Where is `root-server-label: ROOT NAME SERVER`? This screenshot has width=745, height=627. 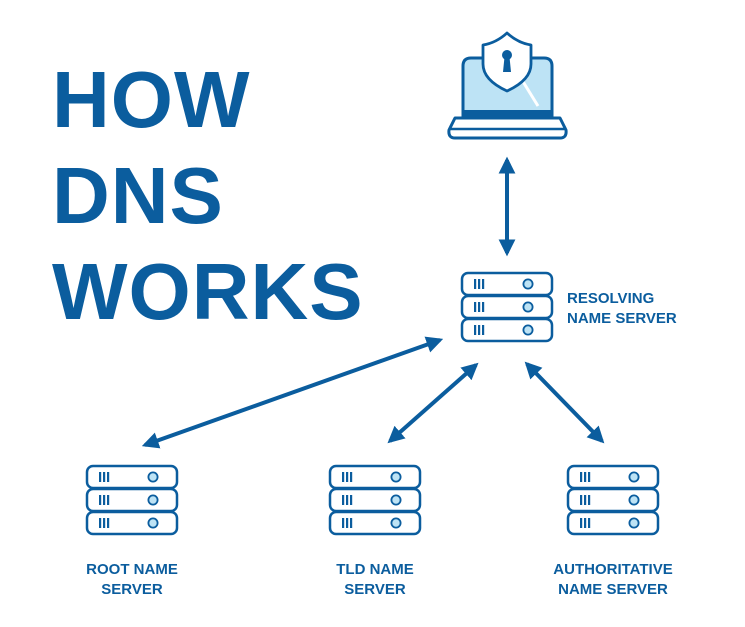
root-server-label: ROOT NAME SERVER is located at coordinates (132, 579).